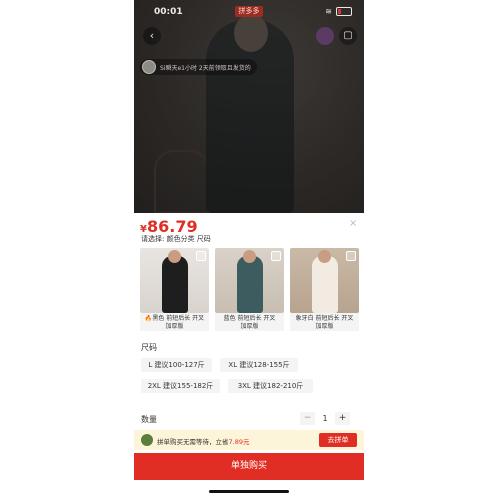 Image resolution: width=499 pixels, height=499 pixels. Describe the element at coordinates (249, 318) in the screenshot. I see `variant-label-line1: 蓝色 前短后长 开叉` at that location.